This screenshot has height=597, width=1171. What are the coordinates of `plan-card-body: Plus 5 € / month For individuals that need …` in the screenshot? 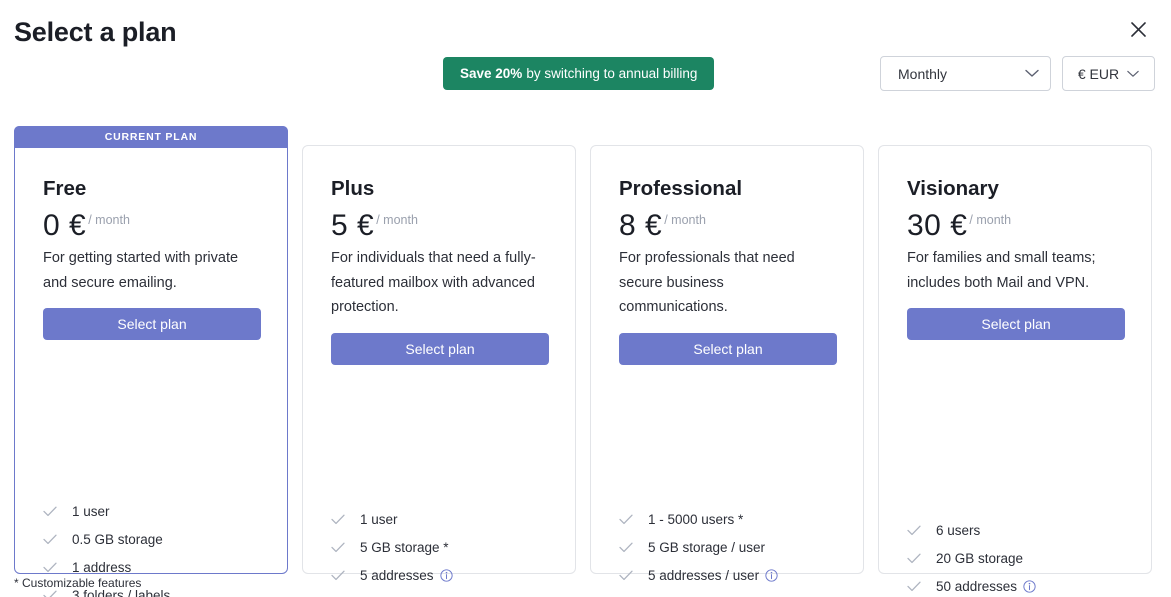 It's located at (439, 255).